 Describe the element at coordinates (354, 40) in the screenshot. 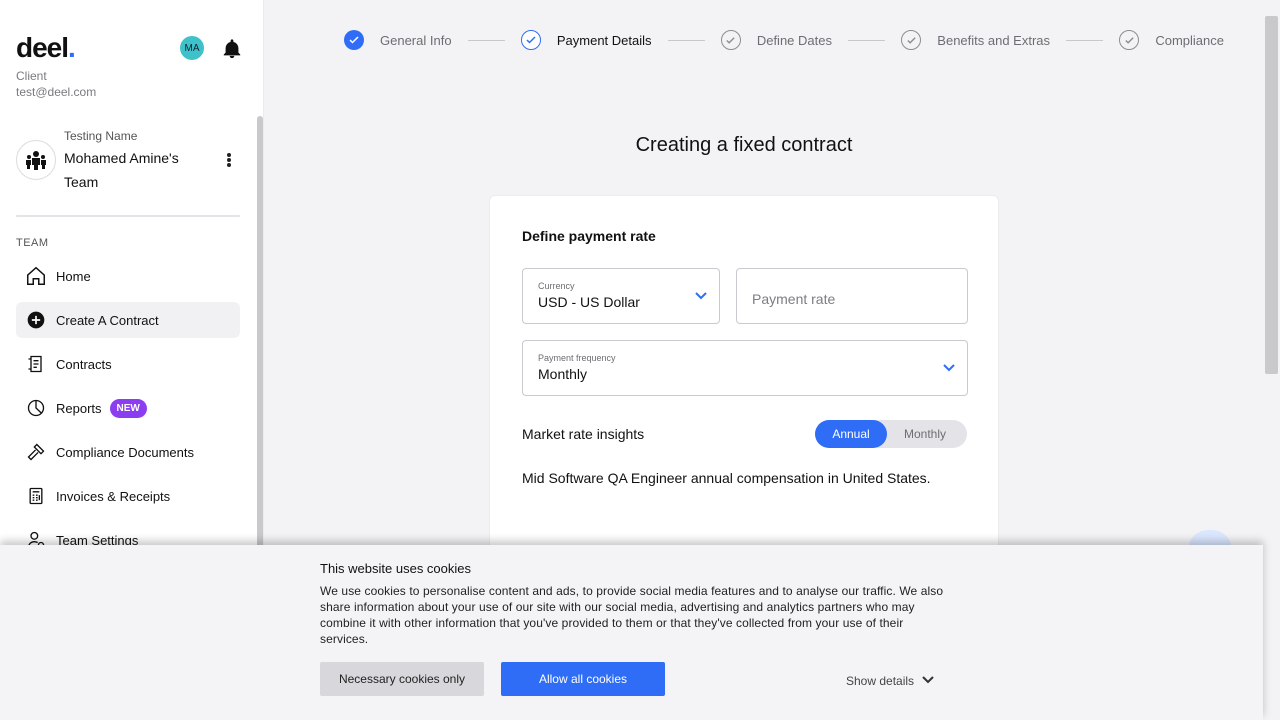

I see `check-filled-icon` at that location.